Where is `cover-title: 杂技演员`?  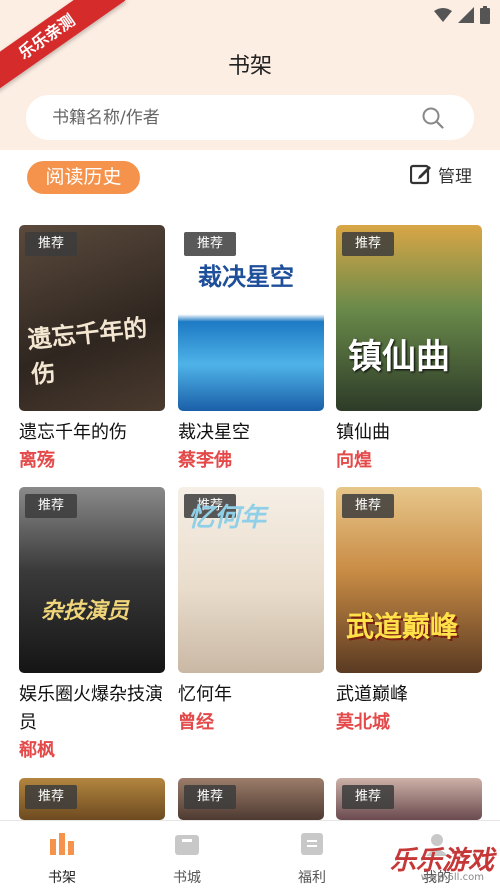
cover-title: 杂技演员 is located at coordinates (85, 611).